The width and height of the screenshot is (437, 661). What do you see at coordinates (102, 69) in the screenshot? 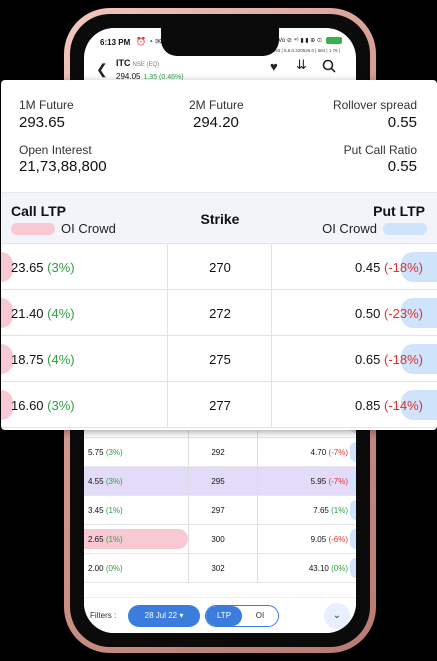
I see `back-arrow-icon: ❮` at bounding box center [102, 69].